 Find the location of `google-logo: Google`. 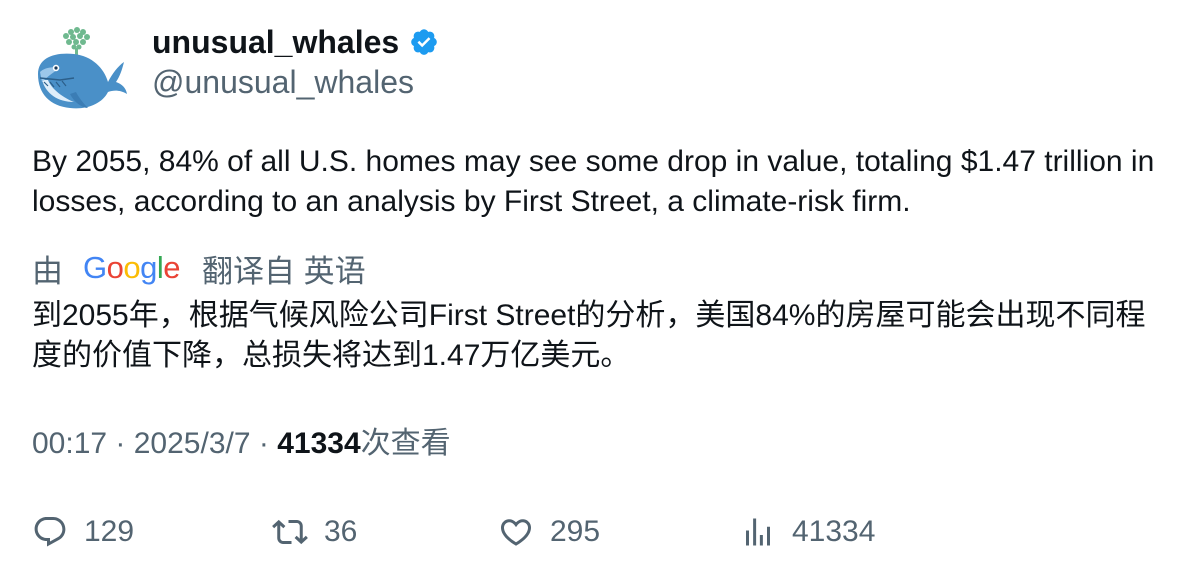

google-logo: Google is located at coordinates (132, 267).